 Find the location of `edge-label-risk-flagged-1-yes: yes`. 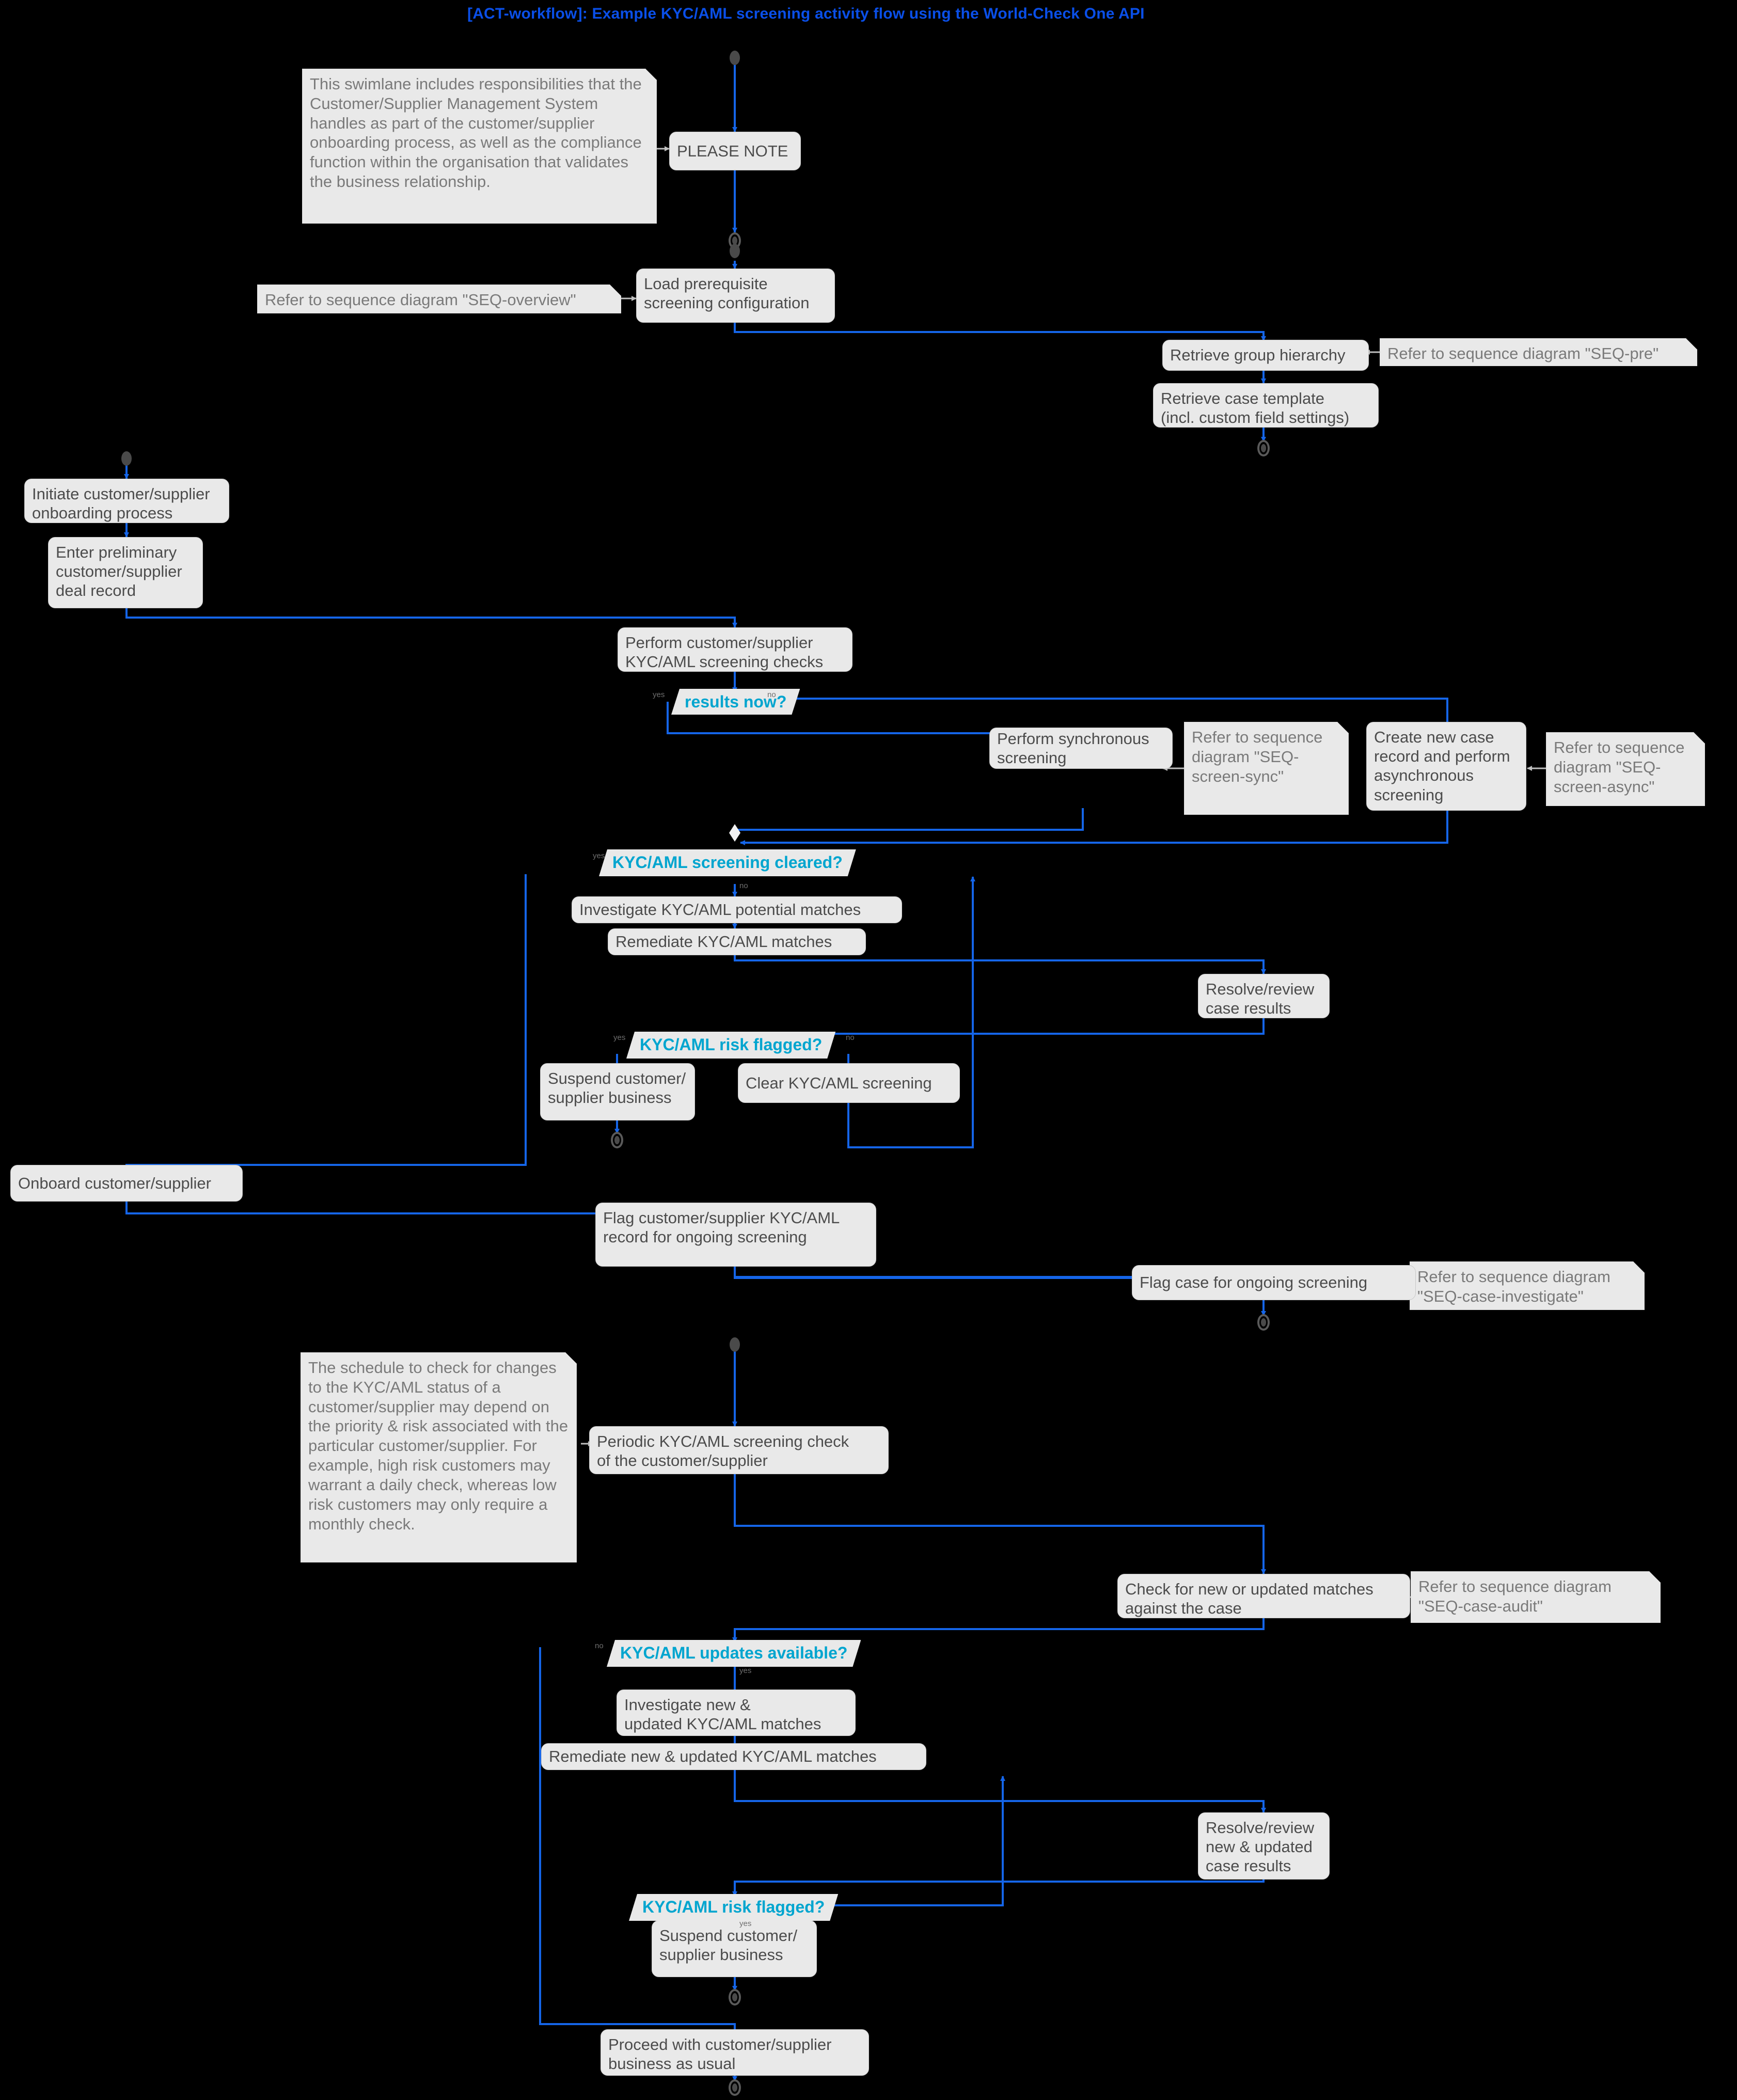

edge-label-risk-flagged-1-yes: yes is located at coordinates (619, 1037).